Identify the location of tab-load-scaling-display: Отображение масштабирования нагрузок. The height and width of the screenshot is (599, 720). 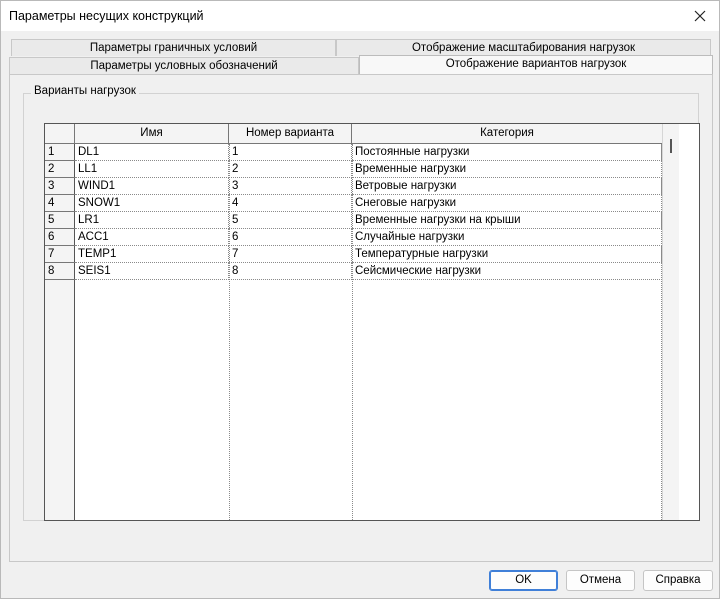
(523, 47).